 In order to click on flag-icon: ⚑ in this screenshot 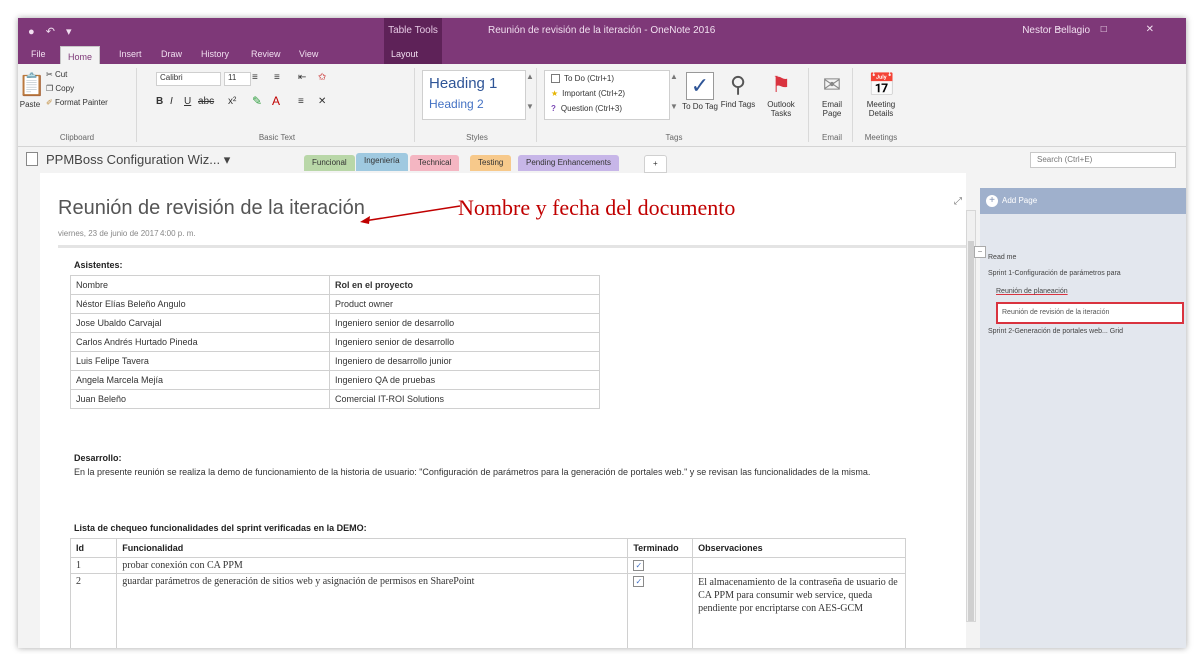, I will do `click(781, 84)`.